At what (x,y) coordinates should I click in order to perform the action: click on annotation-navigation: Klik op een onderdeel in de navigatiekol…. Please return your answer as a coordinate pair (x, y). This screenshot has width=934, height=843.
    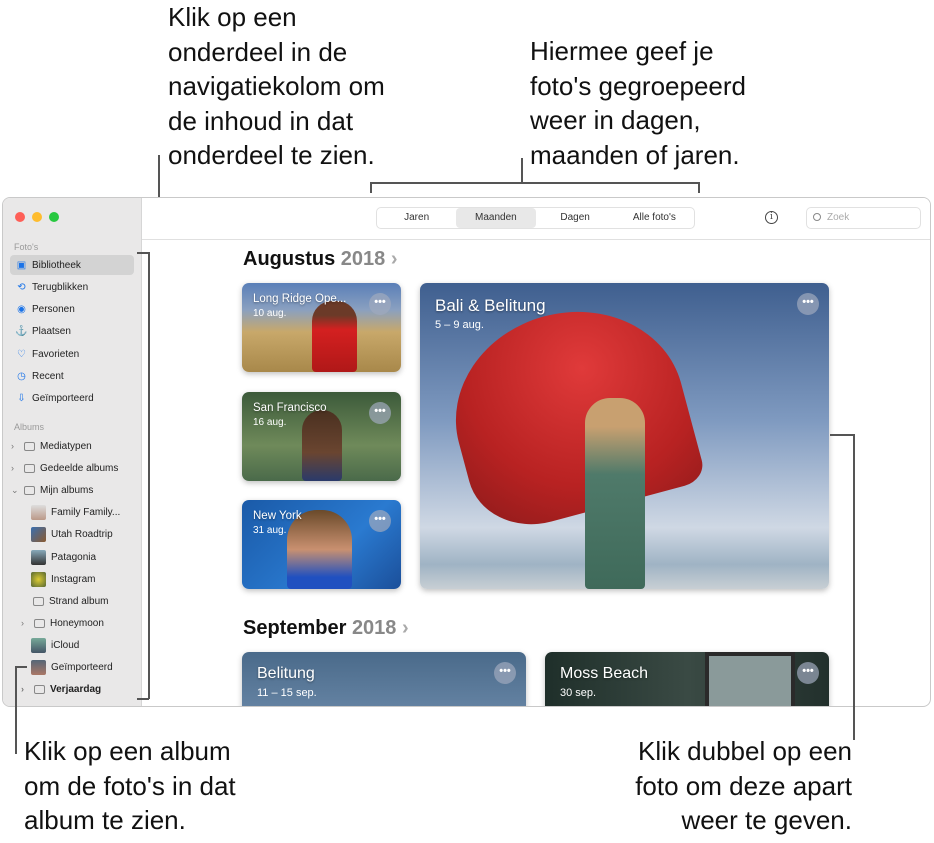
    Looking at the image, I should click on (276, 86).